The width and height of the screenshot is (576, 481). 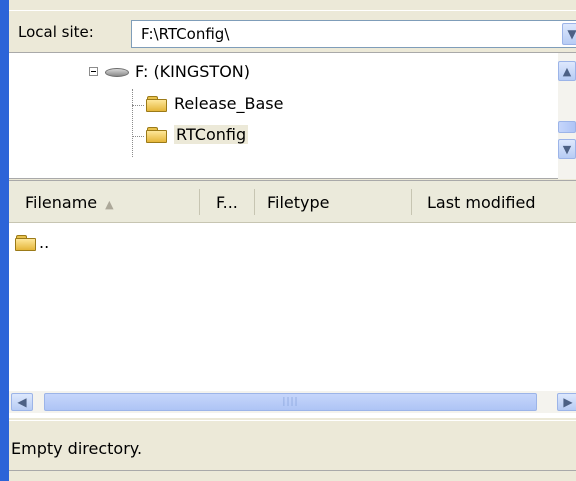 I want to click on scroll-up-icon: ▲, so click(x=567, y=71).